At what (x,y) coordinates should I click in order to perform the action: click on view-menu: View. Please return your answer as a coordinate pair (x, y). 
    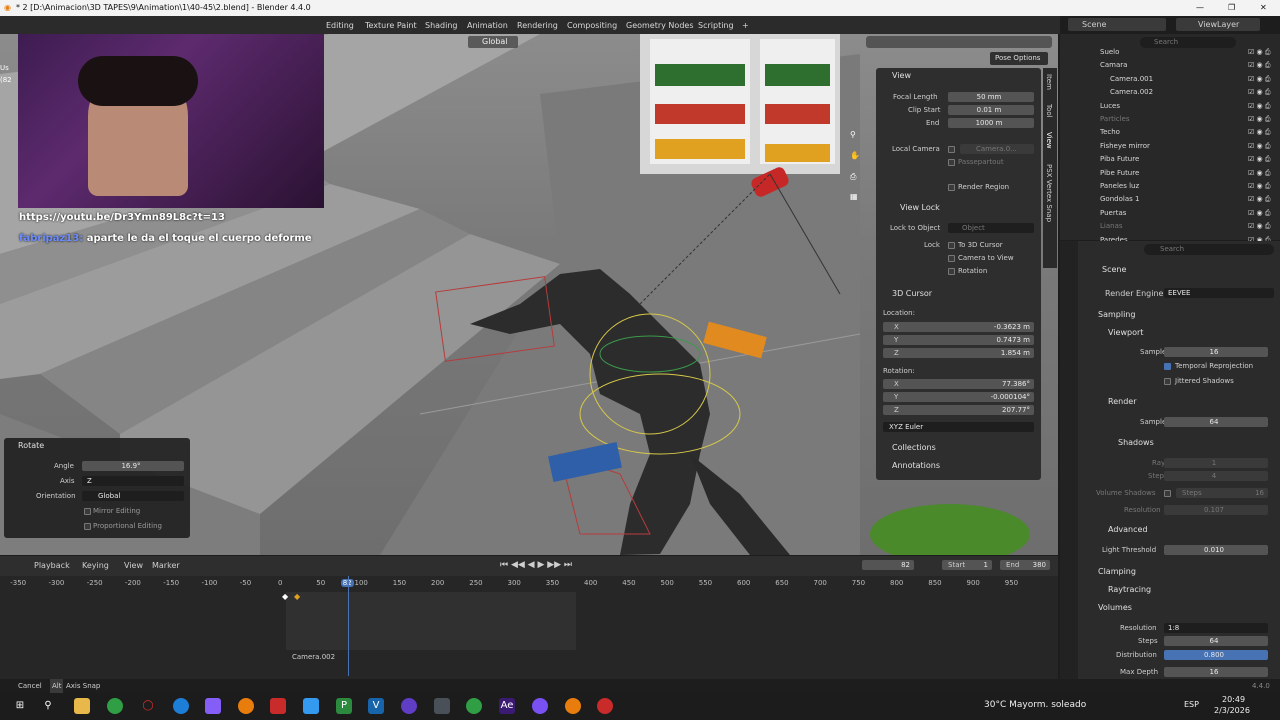
    Looking at the image, I should click on (133, 565).